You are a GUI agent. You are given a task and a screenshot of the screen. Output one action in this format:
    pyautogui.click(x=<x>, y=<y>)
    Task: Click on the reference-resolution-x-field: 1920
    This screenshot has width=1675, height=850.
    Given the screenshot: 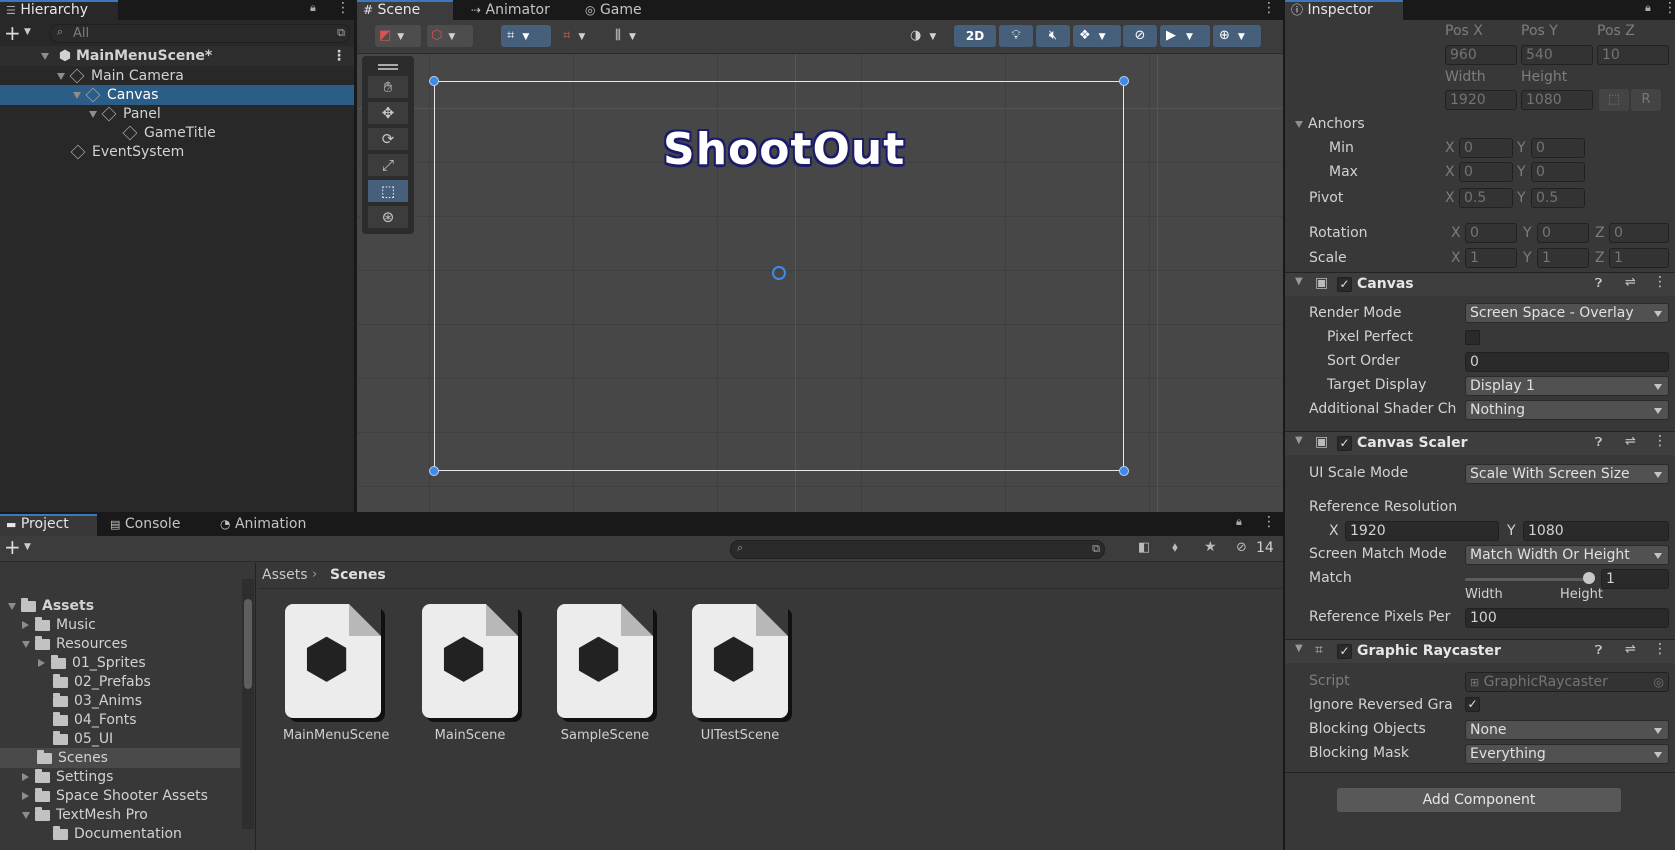 What is the action you would take?
    pyautogui.click(x=1422, y=531)
    